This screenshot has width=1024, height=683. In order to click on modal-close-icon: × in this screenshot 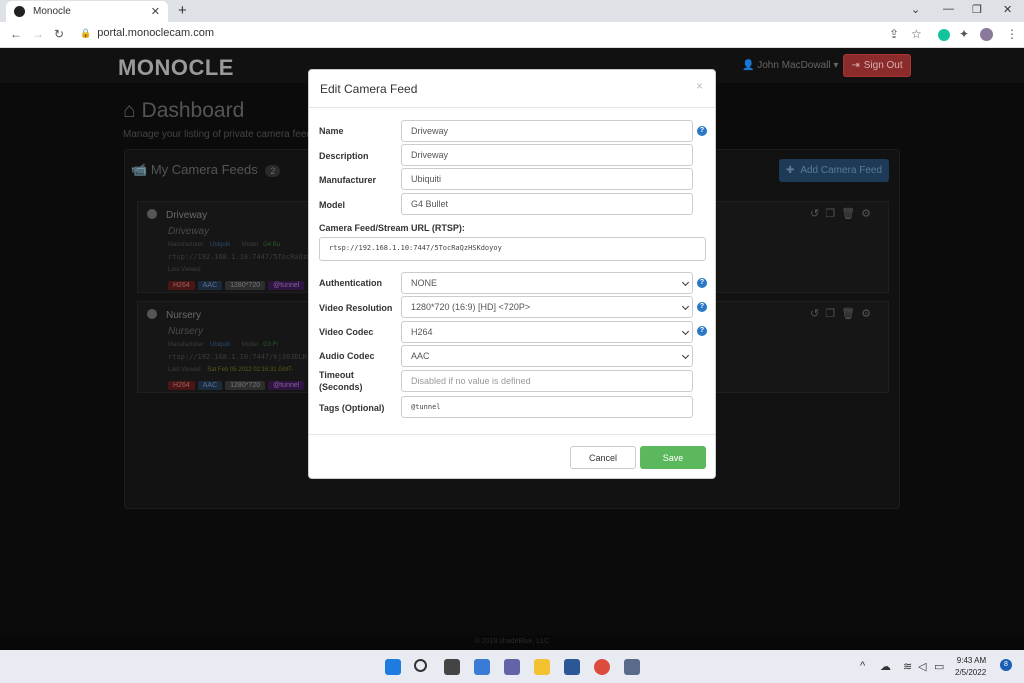, I will do `click(699, 86)`.